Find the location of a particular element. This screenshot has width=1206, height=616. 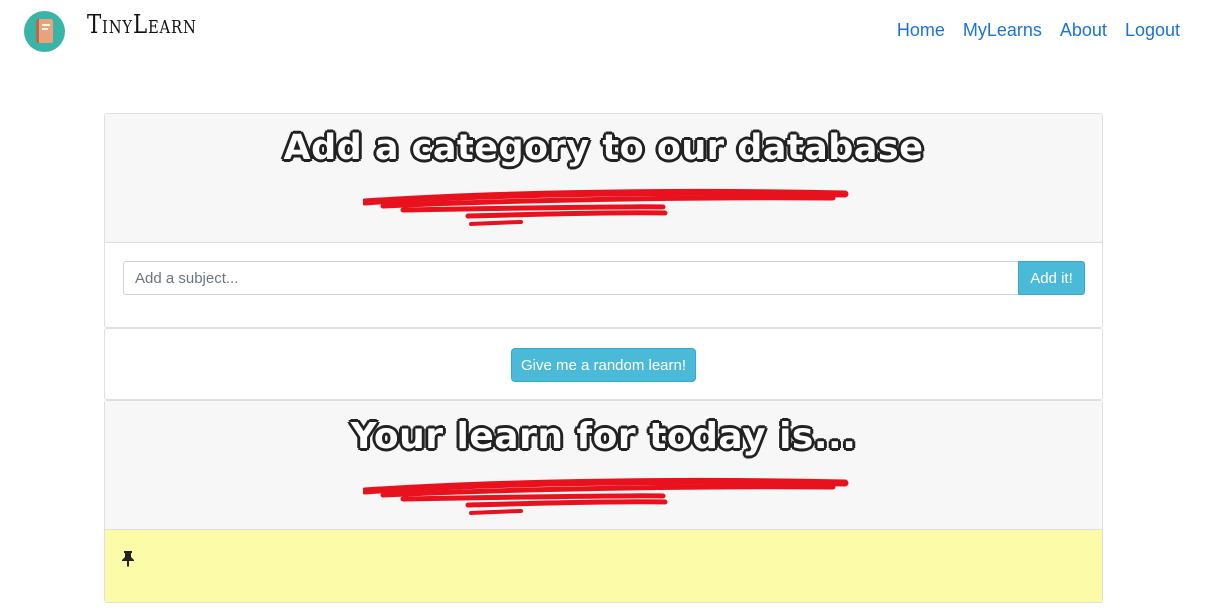

book-icon is located at coordinates (44, 31).